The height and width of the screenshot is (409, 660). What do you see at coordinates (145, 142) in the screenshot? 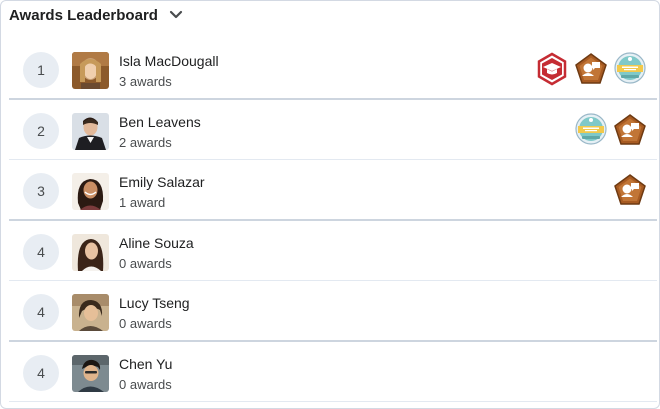
I see `award-count: 2 awards` at bounding box center [145, 142].